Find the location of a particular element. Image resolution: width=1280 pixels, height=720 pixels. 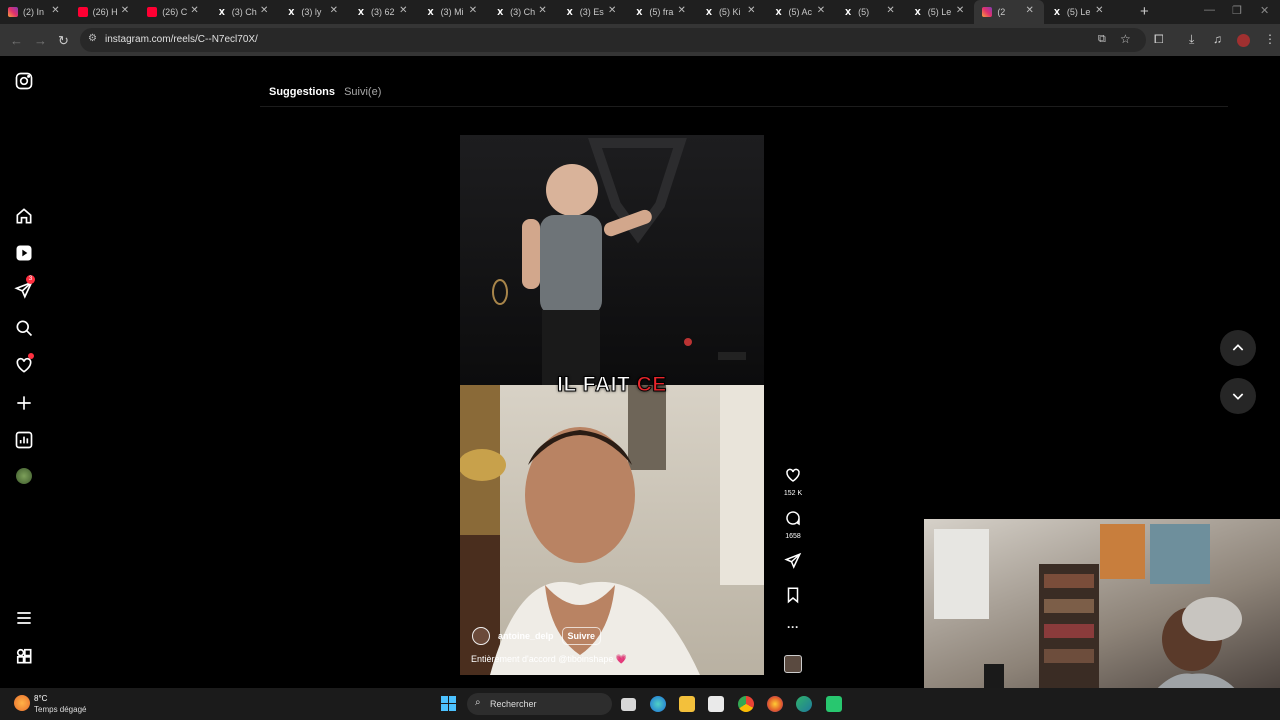

share-icon is located at coordinates (793, 561).